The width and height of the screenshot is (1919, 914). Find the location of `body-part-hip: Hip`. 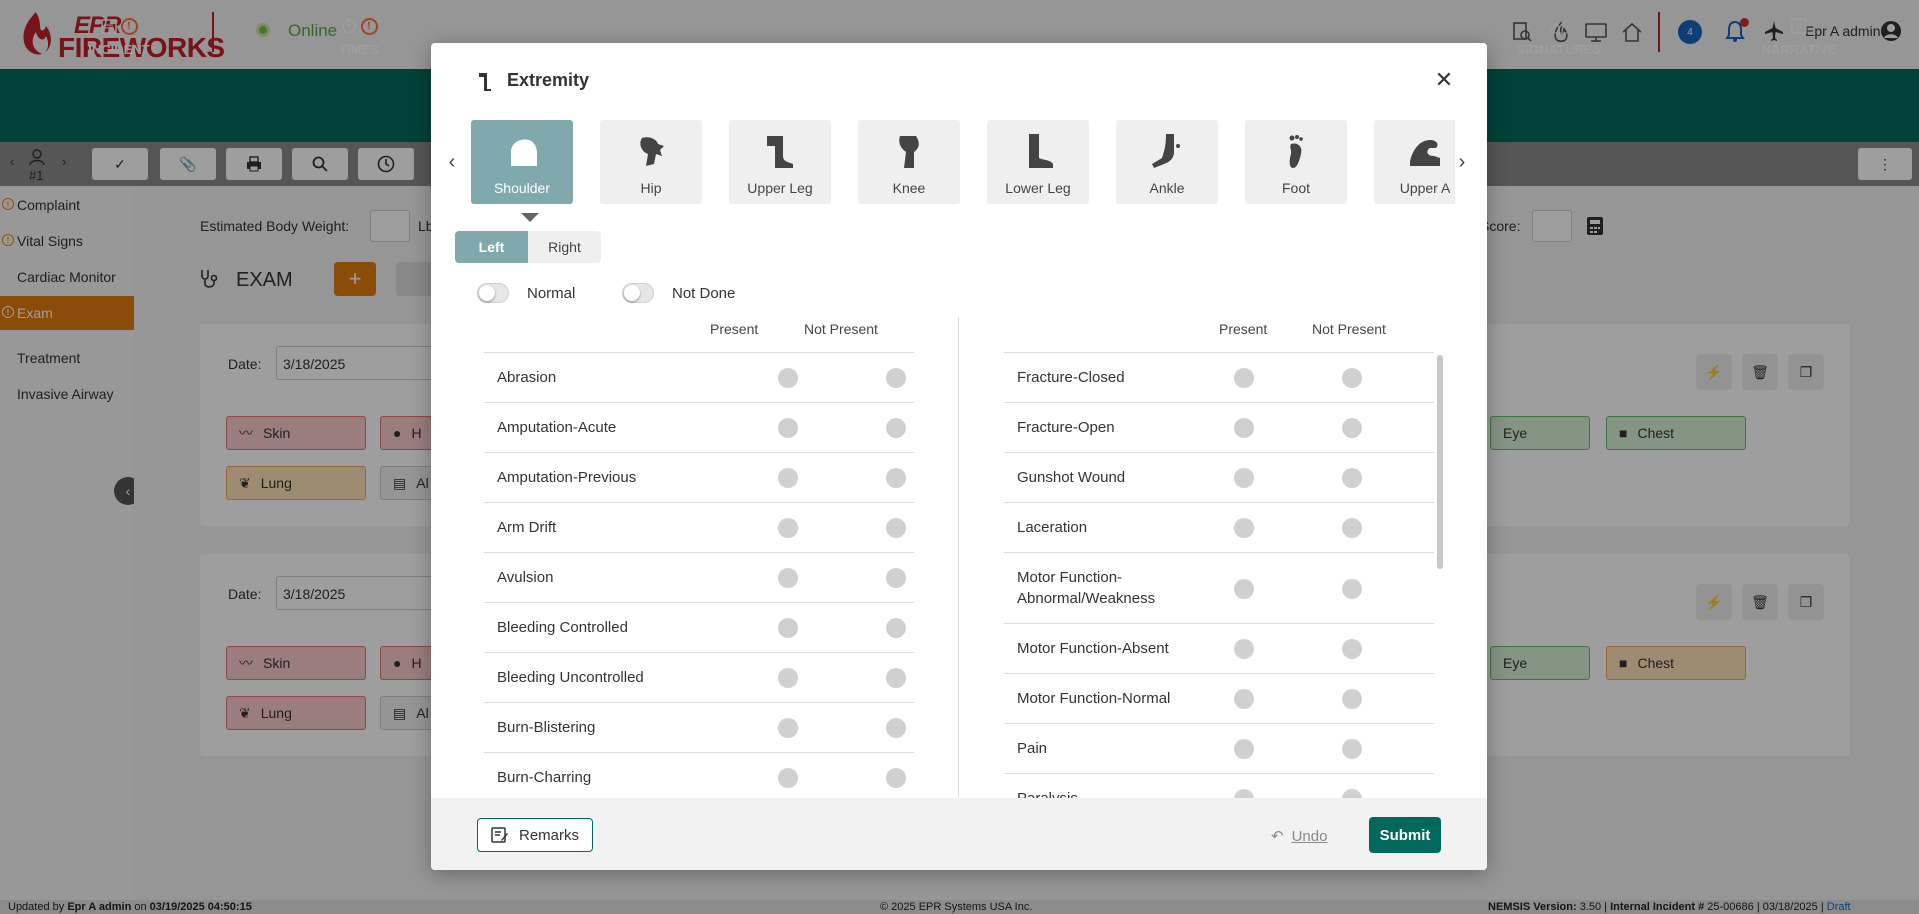

body-part-hip: Hip is located at coordinates (651, 162).